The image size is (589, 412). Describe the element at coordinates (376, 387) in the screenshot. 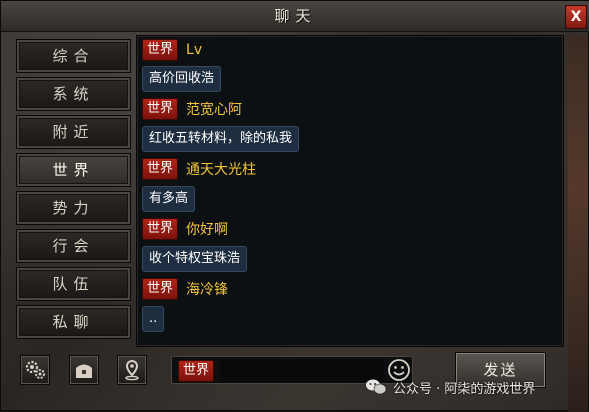

I see `wechat-icon` at that location.